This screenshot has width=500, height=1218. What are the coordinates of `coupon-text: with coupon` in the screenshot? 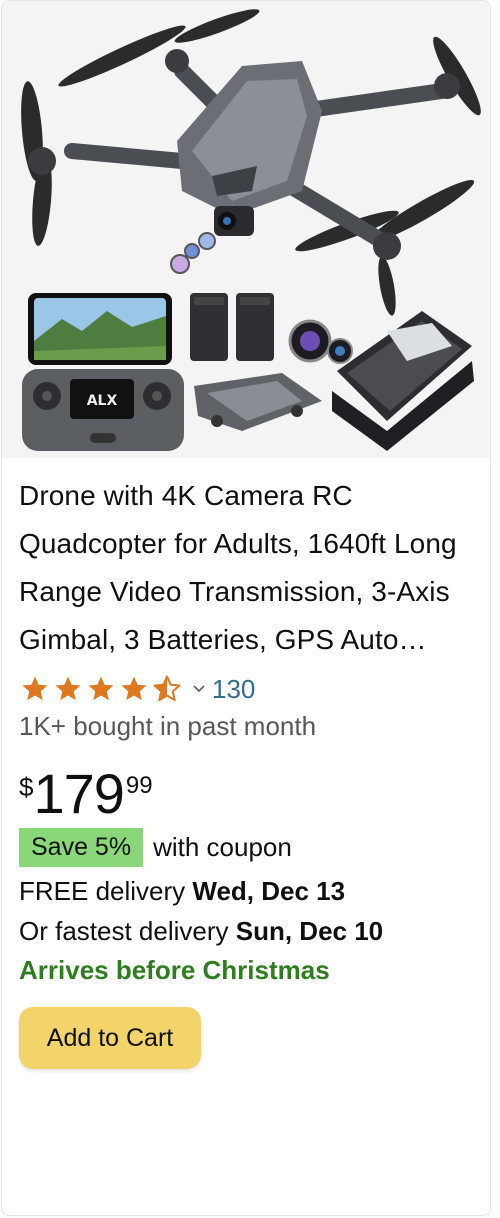 It's located at (222, 847).